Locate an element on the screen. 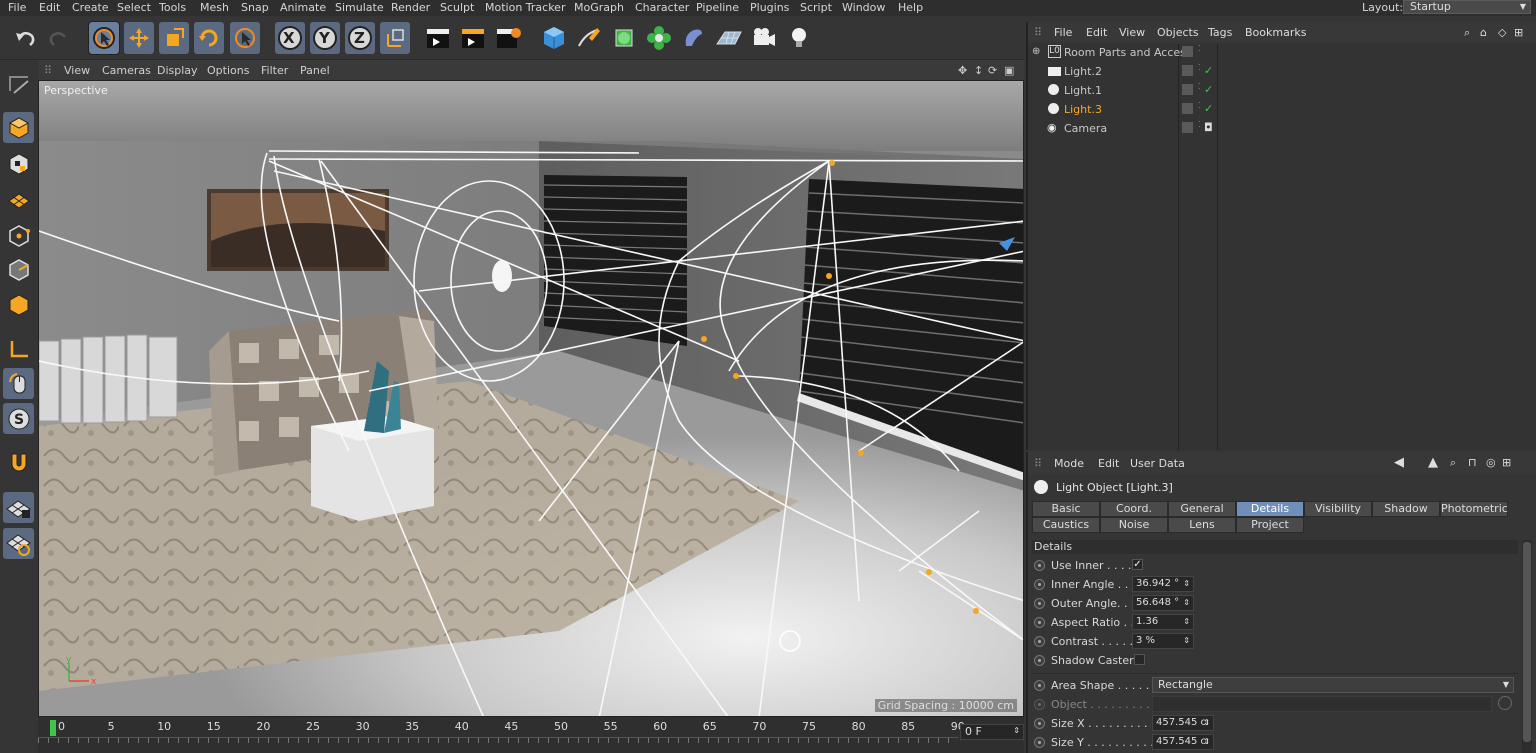 Image resolution: width=1536 pixels, height=753 pixels. om-menu-view: View is located at coordinates (1132, 32).